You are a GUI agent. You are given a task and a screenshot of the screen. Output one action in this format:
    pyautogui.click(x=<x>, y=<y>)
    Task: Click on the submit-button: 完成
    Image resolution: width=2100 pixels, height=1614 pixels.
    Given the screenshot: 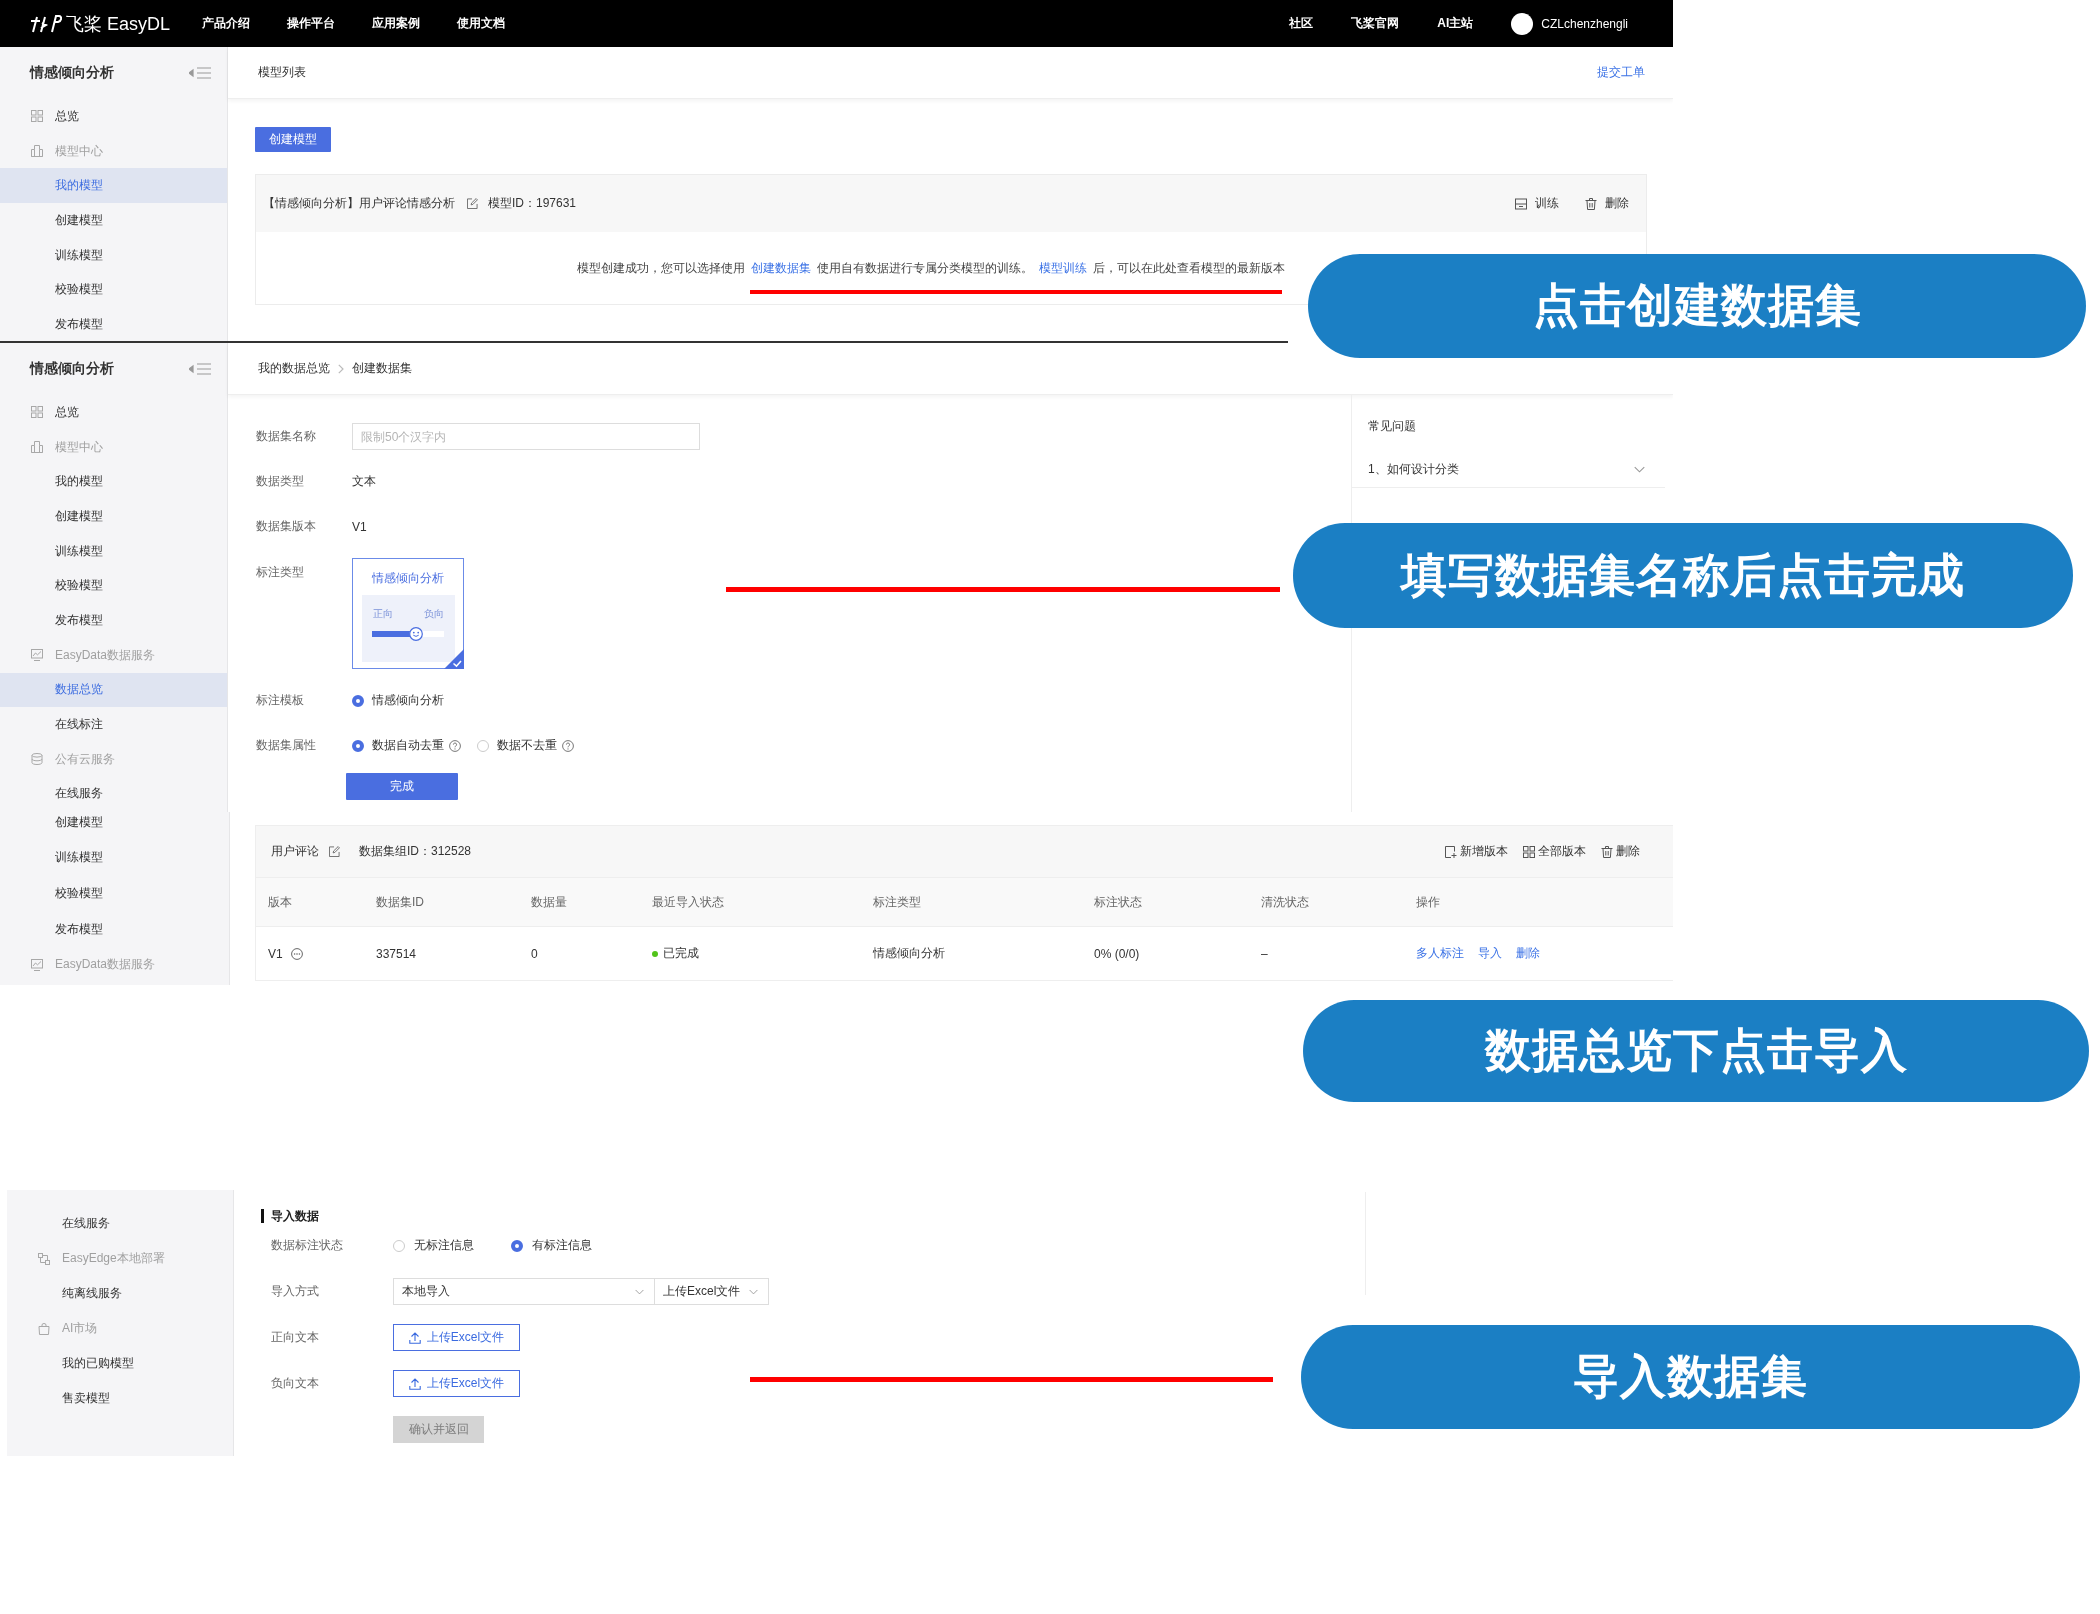 What is the action you would take?
    pyautogui.click(x=402, y=786)
    